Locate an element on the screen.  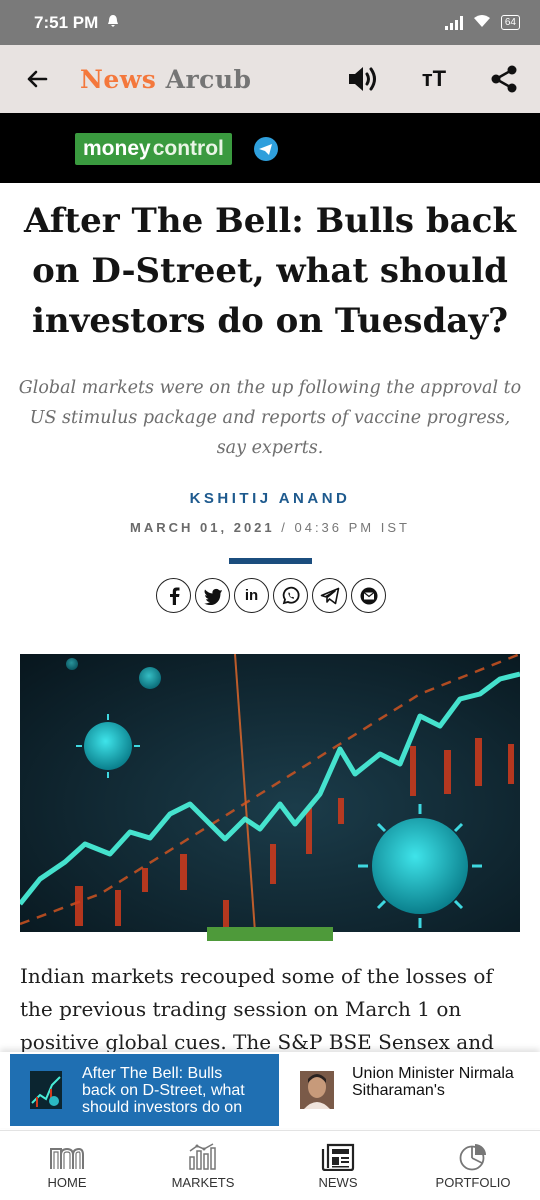
text-size-button: тT is located at coordinates (434, 79).